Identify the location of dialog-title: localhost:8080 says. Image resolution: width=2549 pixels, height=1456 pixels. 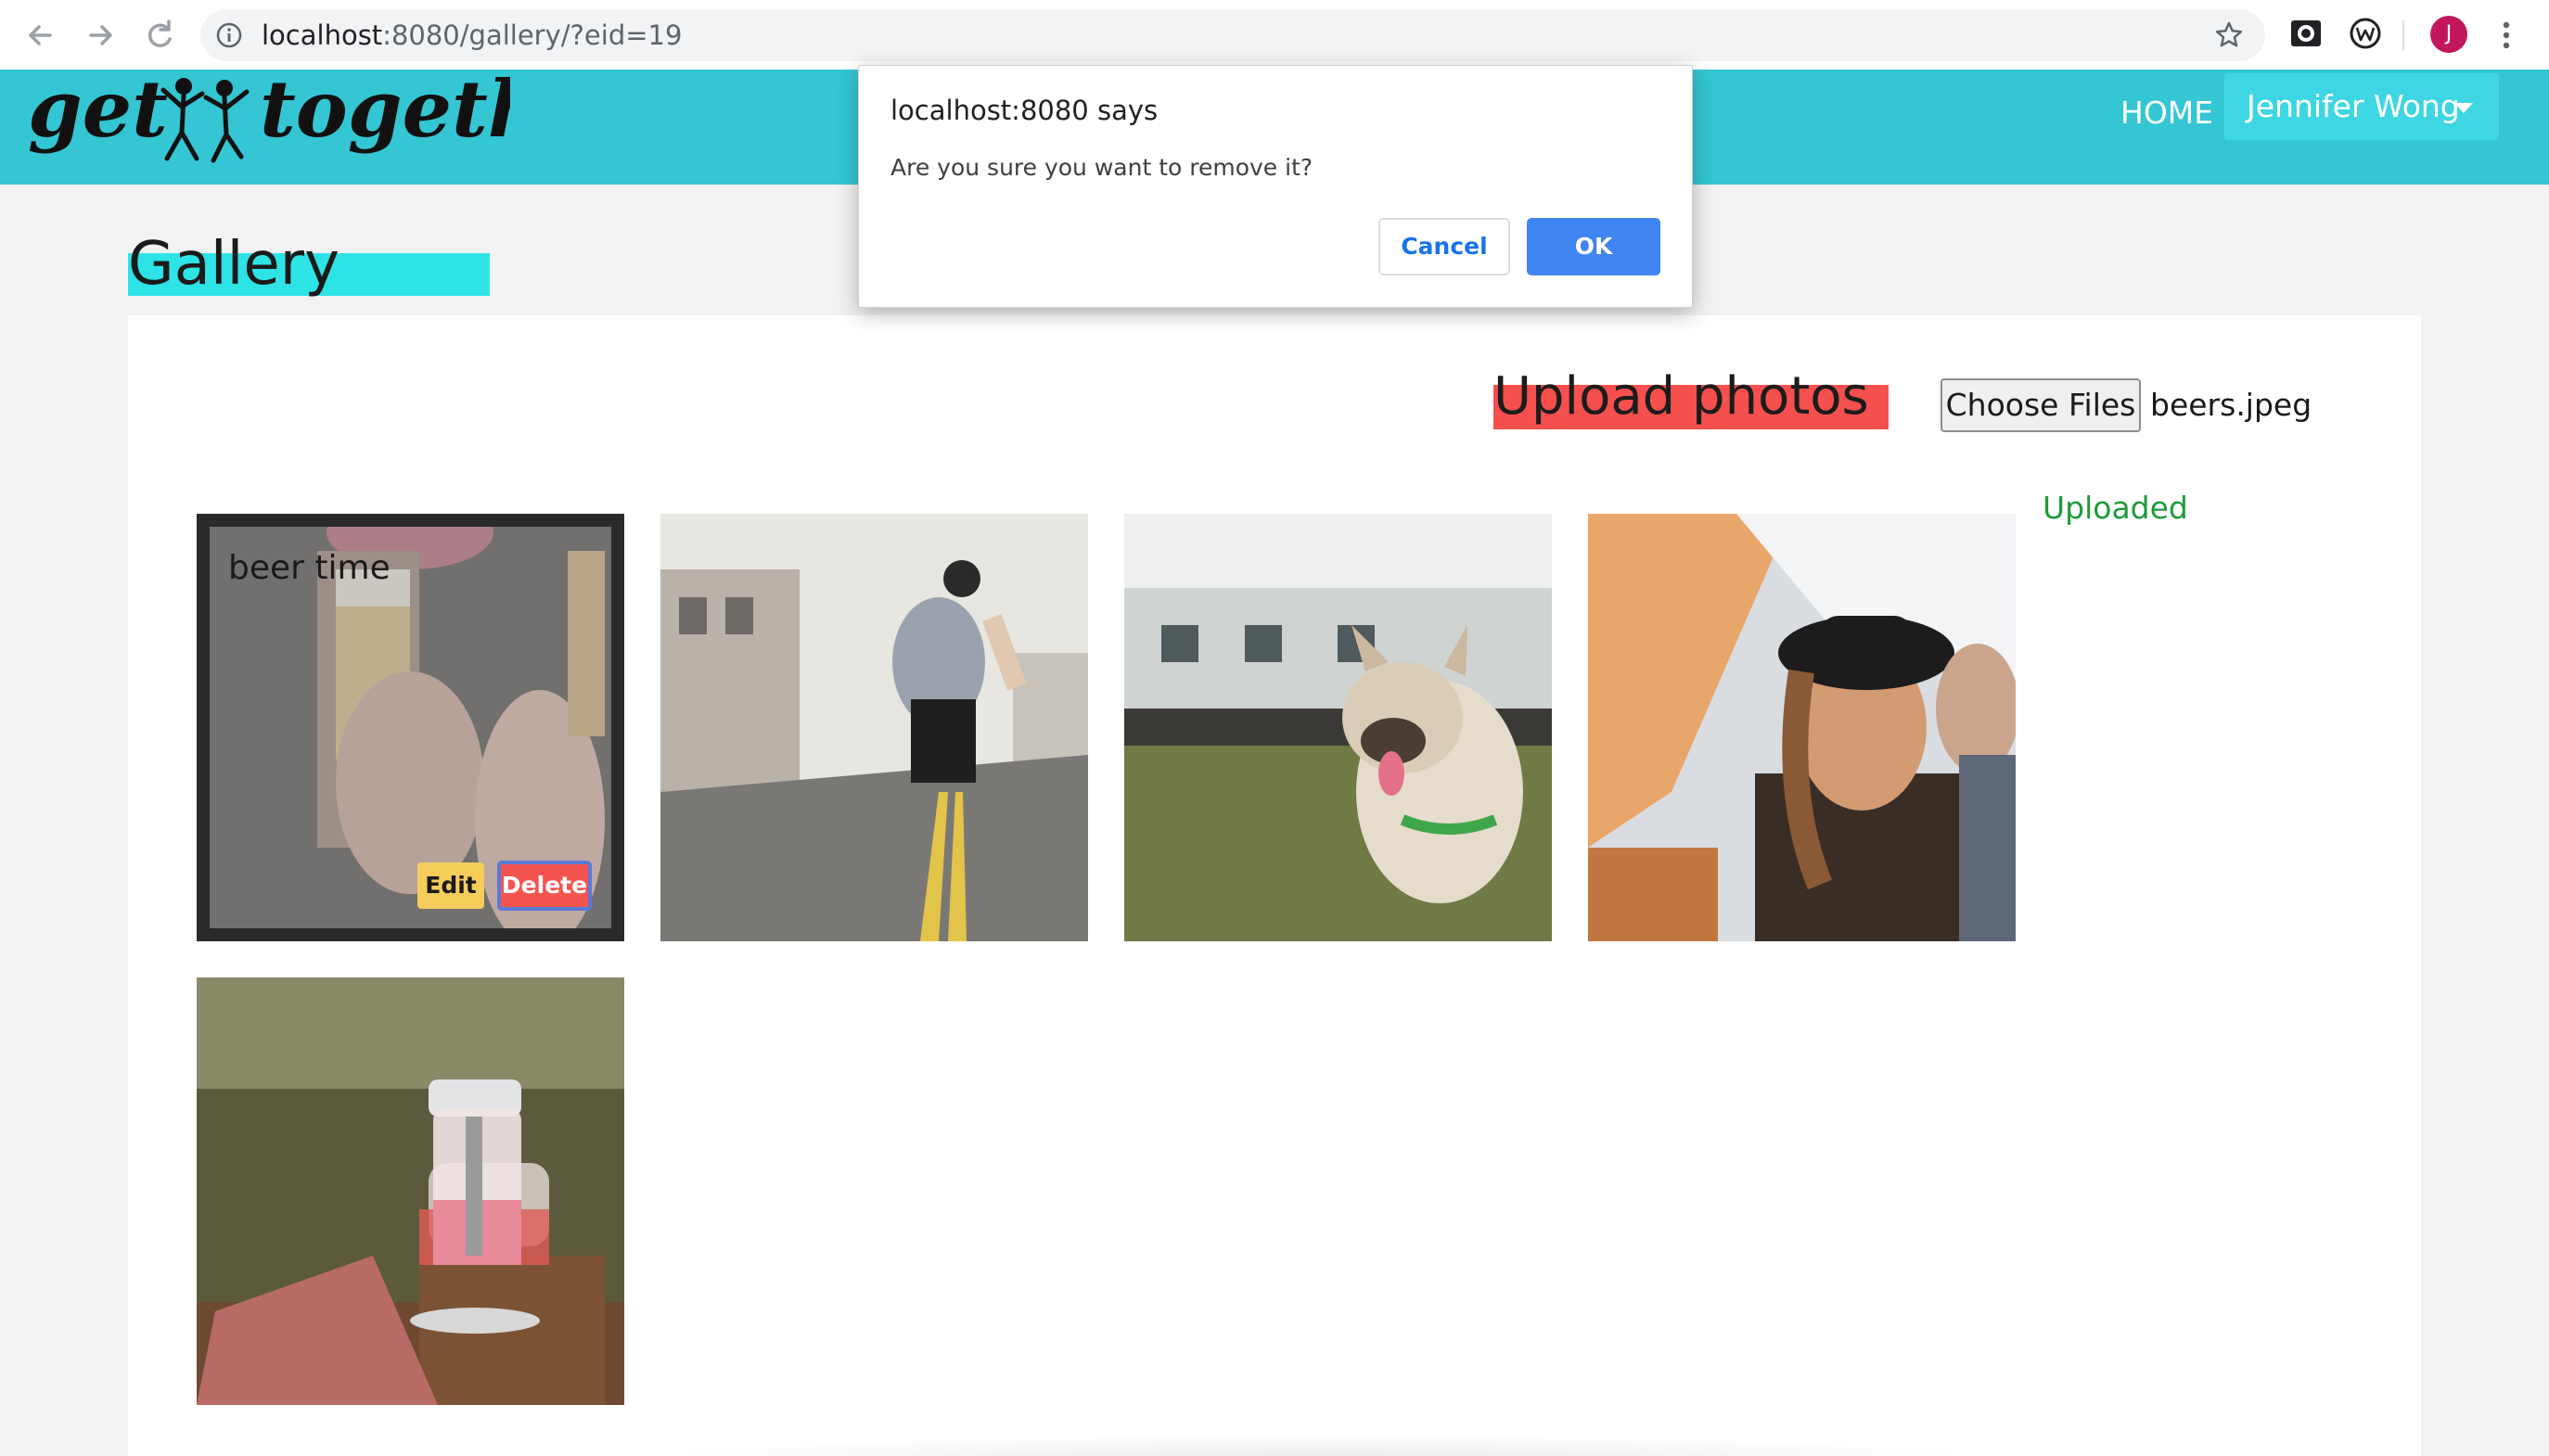
(1024, 110).